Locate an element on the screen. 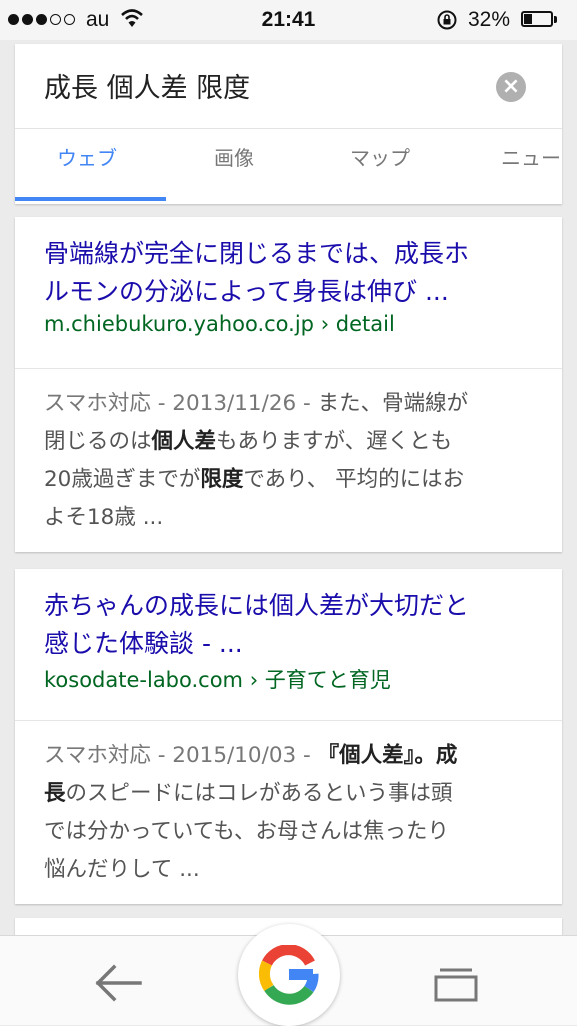  snippet-text: もありますが、遅くとも is located at coordinates (334, 441).